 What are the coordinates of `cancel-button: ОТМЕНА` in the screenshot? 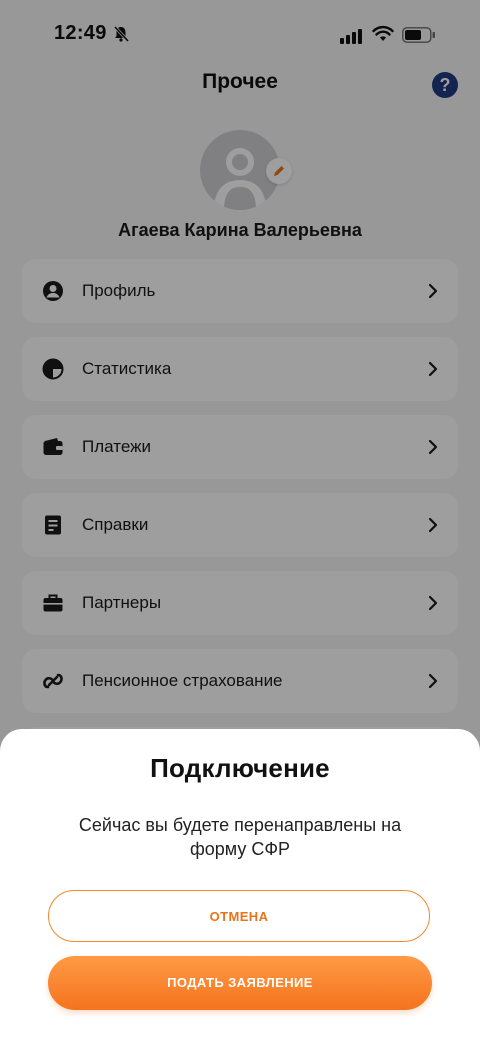 It's located at (239, 916).